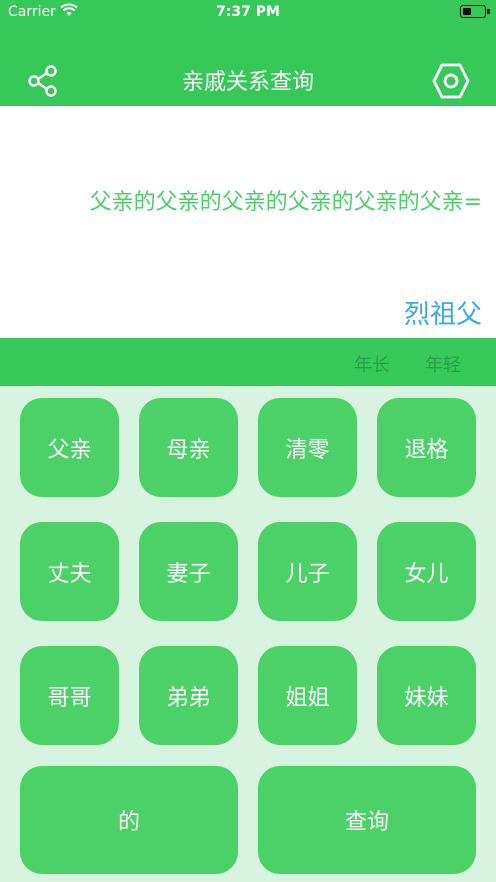  What do you see at coordinates (372, 364) in the screenshot?
I see `mode-older-toggle: 年长` at bounding box center [372, 364].